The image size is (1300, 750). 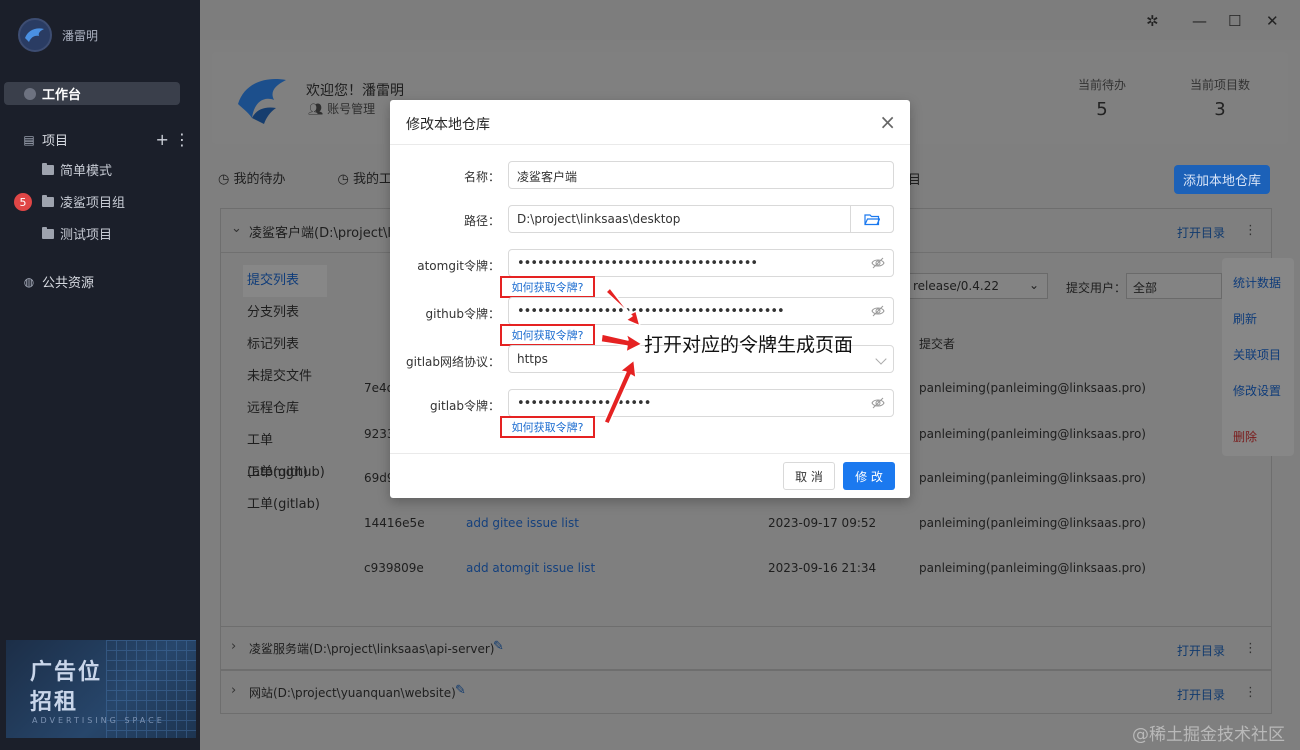 I want to click on arrow-to-atomgit-icon, so click(x=623, y=307).